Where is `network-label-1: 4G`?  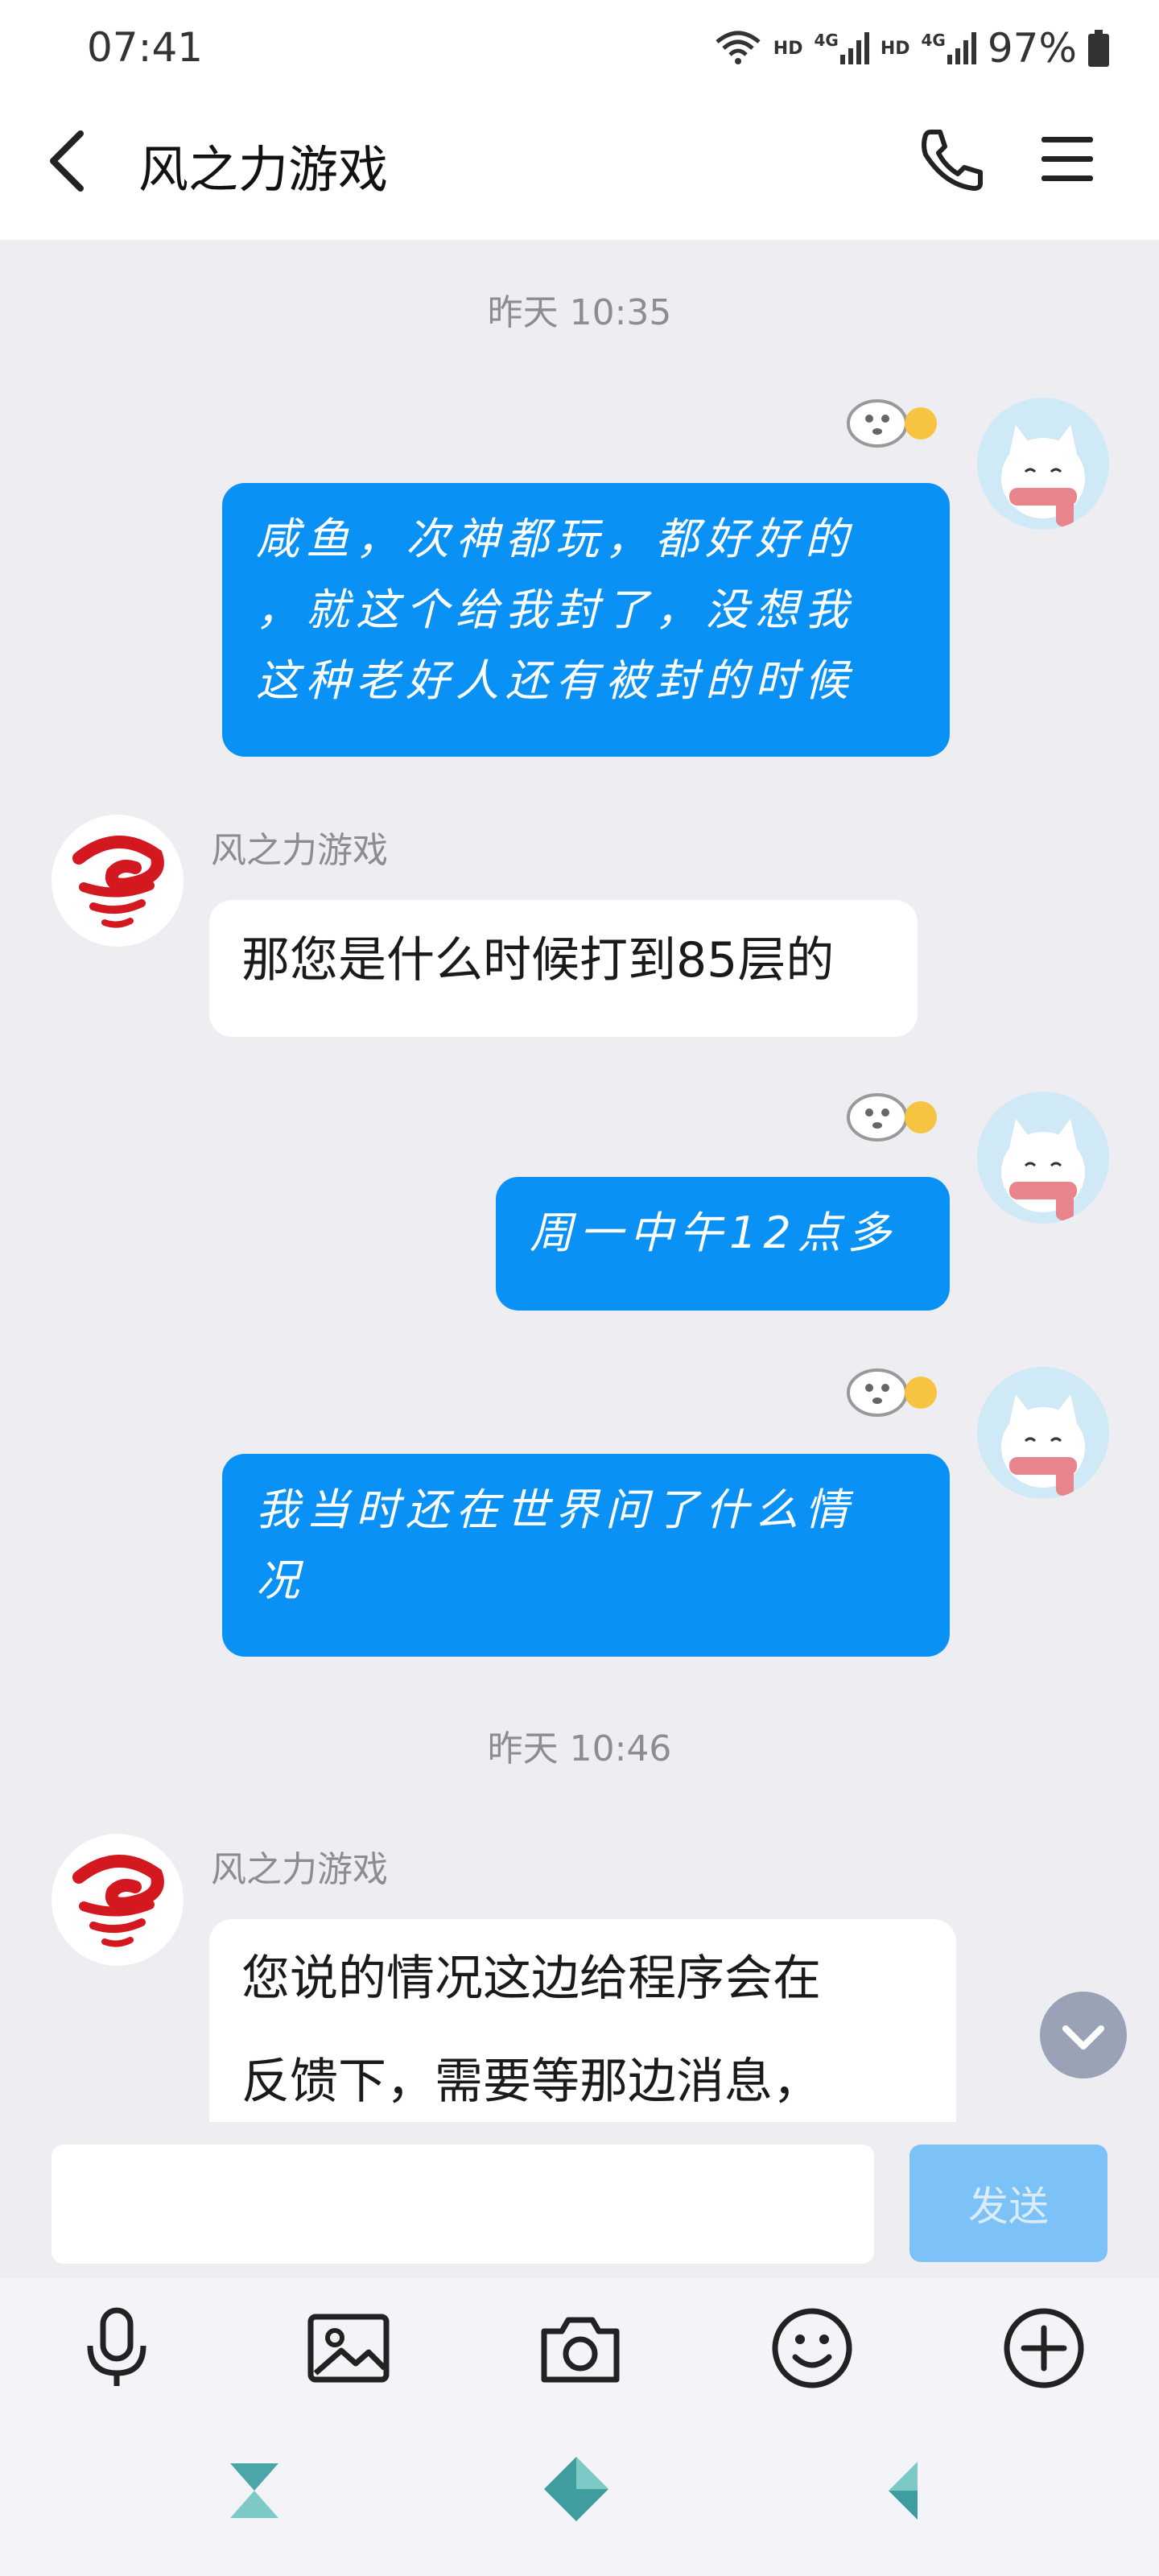
network-label-1: 4G is located at coordinates (826, 40).